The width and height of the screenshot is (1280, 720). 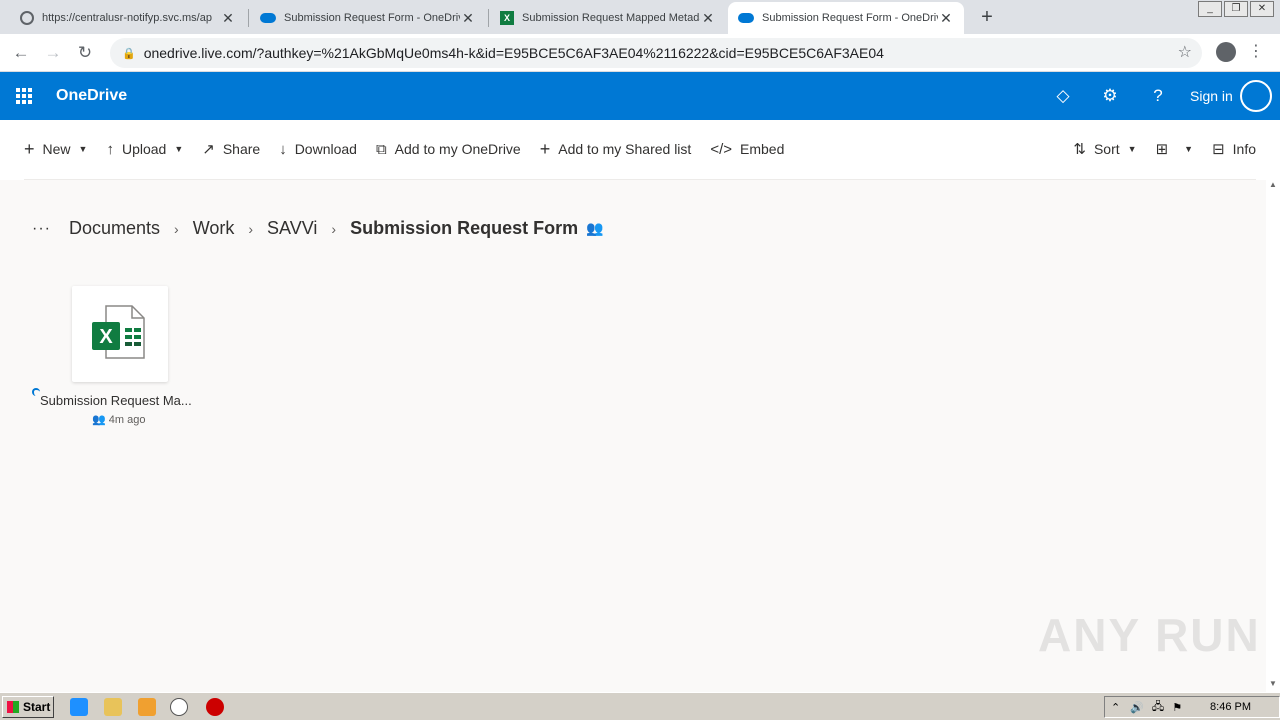 I want to click on info-button: ⊟ Info, so click(x=1234, y=149).